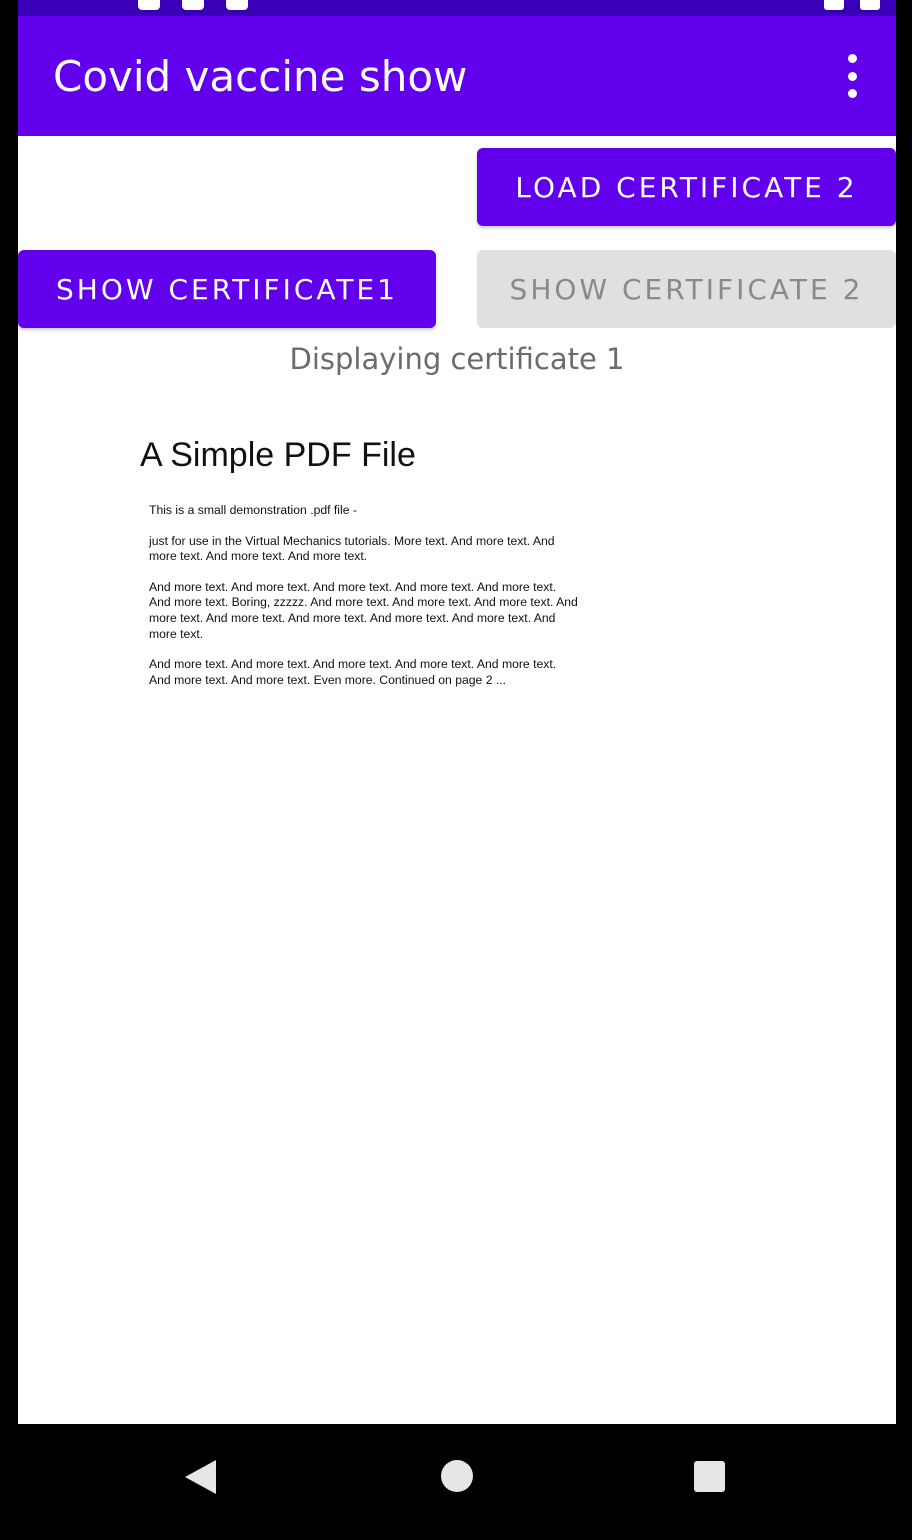 This screenshot has height=1540, width=912. I want to click on back-icon, so click(200, 1477).